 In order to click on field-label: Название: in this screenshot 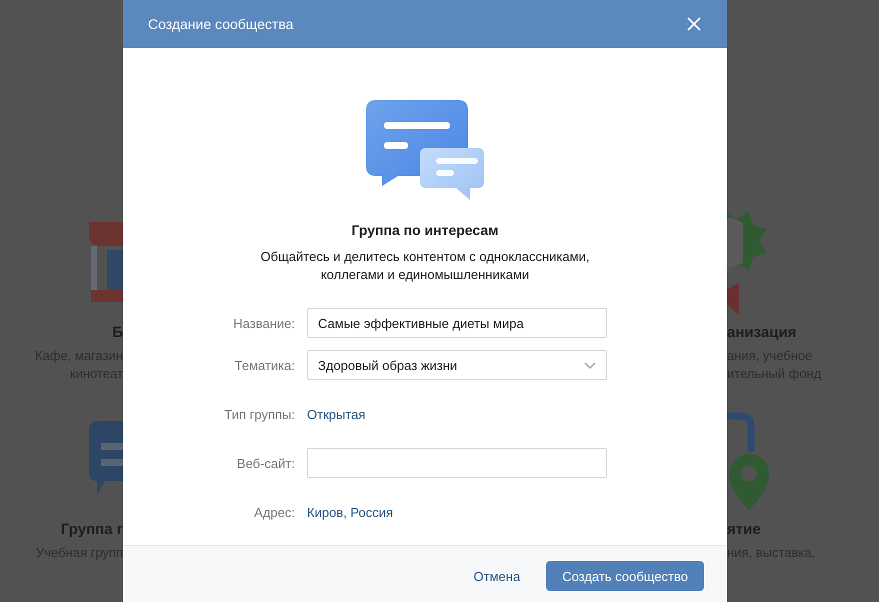, I will do `click(263, 323)`.